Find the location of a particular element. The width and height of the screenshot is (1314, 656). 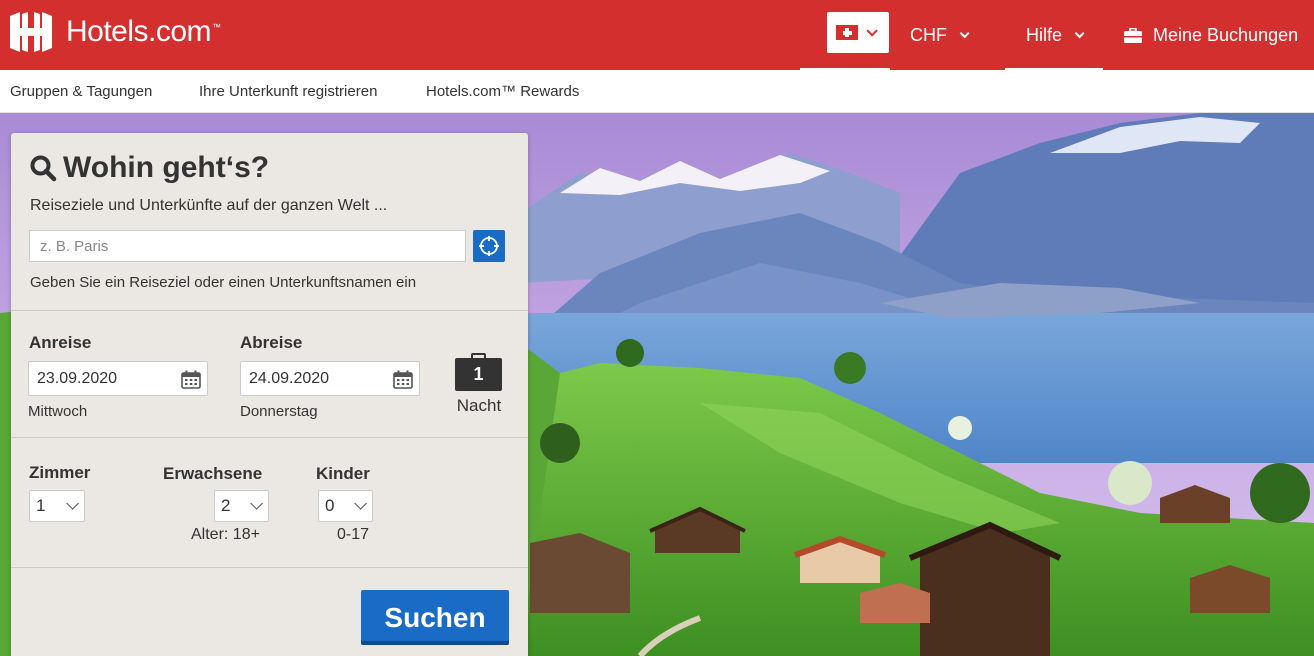

search-title-row: Wohin geht‘s? is located at coordinates (149, 168).